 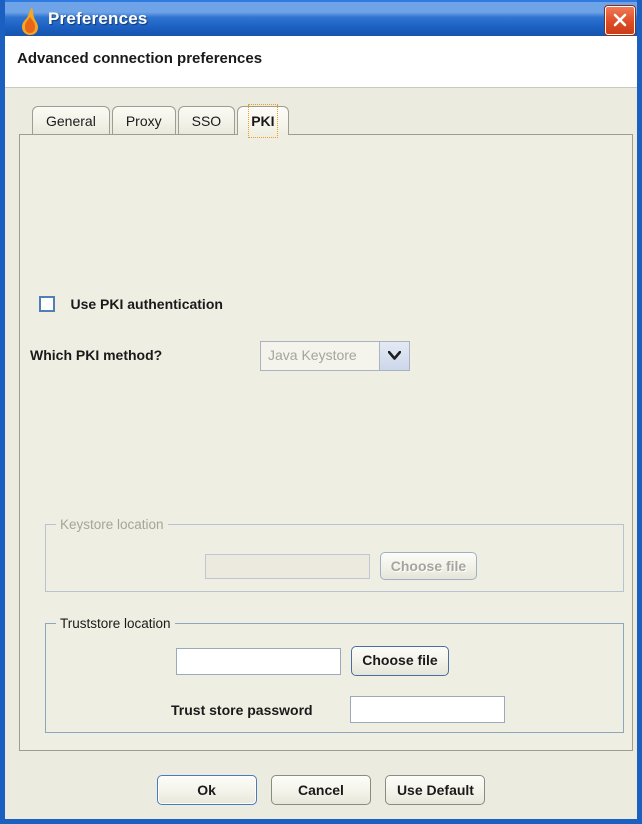 I want to click on truststore-password-label: Trust store password, so click(x=242, y=710).